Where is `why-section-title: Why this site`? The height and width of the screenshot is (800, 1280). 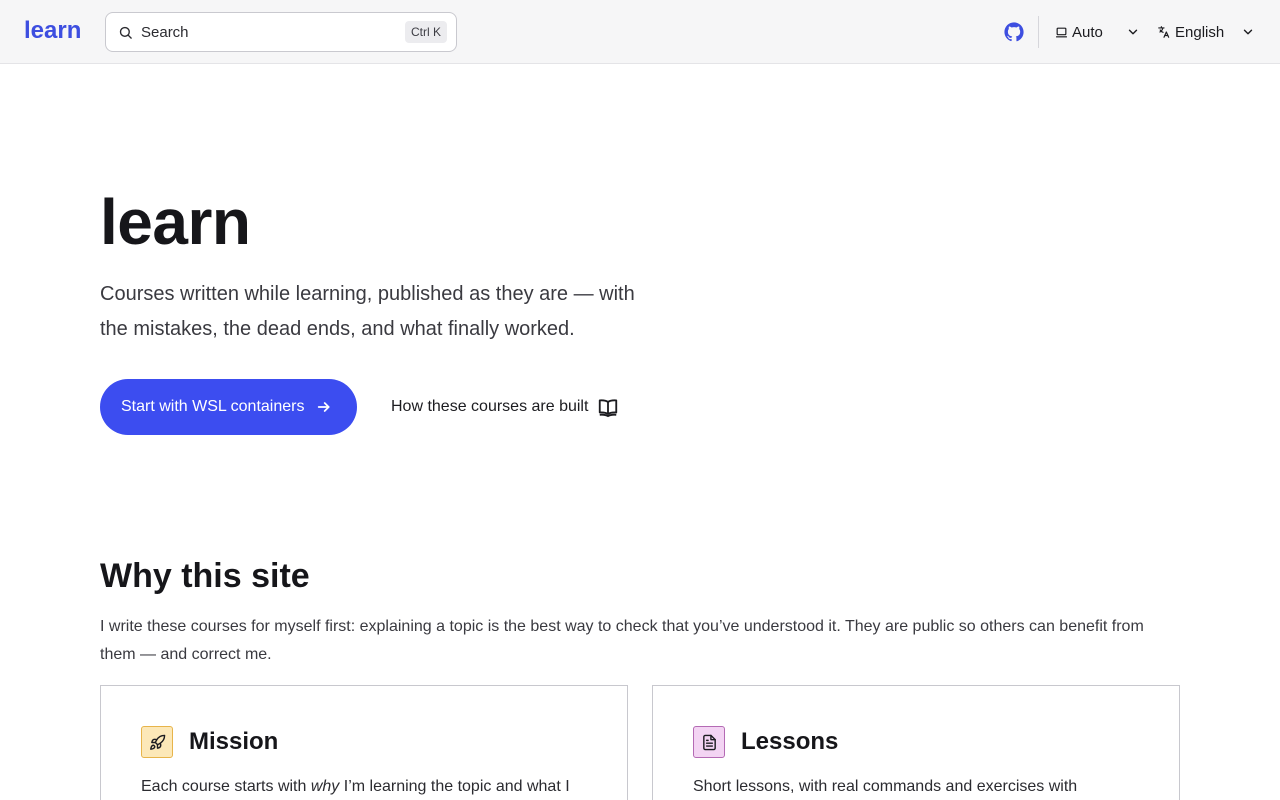
why-section-title: Why this site is located at coordinates (205, 576).